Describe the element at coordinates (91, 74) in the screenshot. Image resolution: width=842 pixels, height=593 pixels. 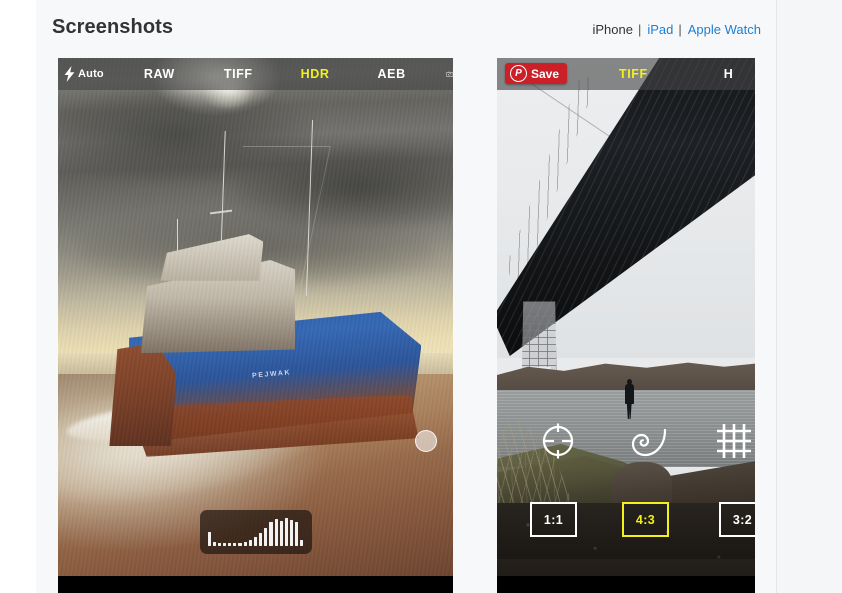
I see `flash-mode-label: Auto` at that location.